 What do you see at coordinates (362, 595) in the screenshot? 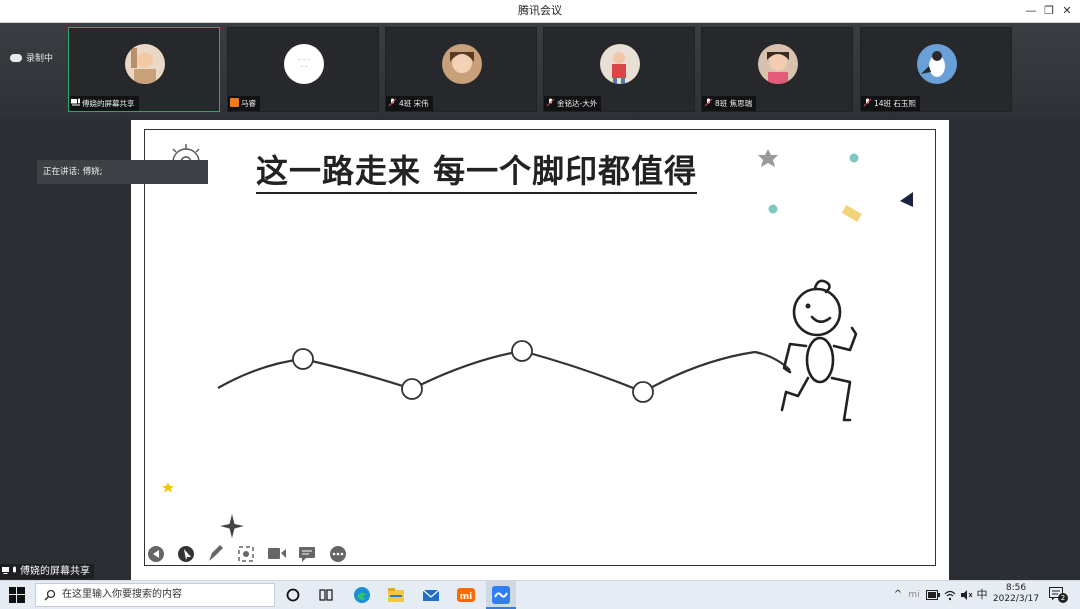
I see `edge-browser-icon` at bounding box center [362, 595].